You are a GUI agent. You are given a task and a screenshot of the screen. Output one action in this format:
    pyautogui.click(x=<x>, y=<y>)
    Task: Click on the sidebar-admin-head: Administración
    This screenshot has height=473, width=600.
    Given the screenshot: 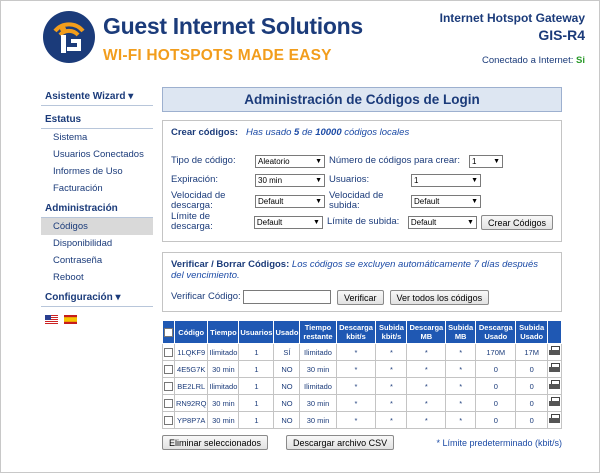 What is the action you would take?
    pyautogui.click(x=97, y=209)
    